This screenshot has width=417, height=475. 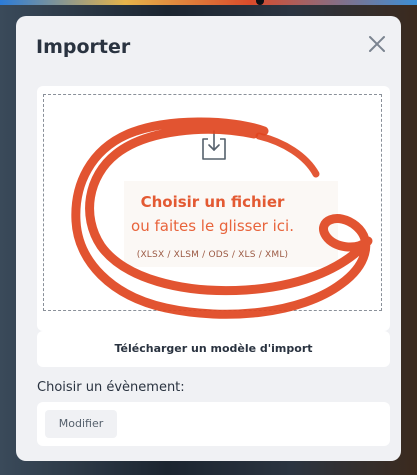 I want to click on close-icon, so click(x=377, y=44).